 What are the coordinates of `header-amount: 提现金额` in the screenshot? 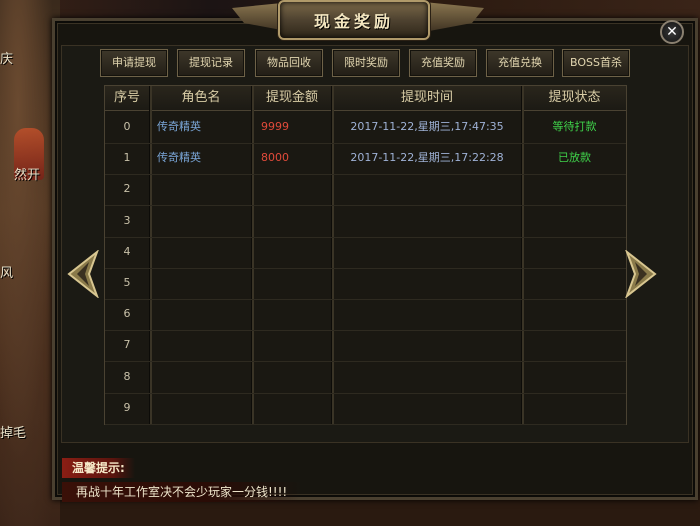 It's located at (292, 98).